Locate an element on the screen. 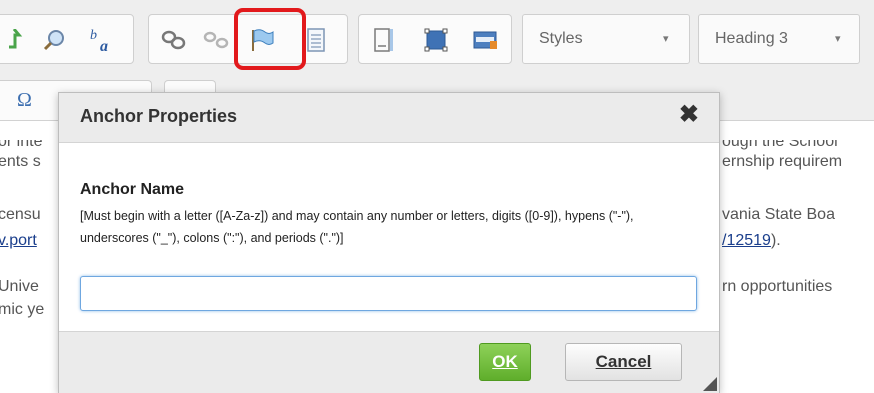 The height and width of the screenshot is (393, 874). toolbar-group-blocks is located at coordinates (435, 39).